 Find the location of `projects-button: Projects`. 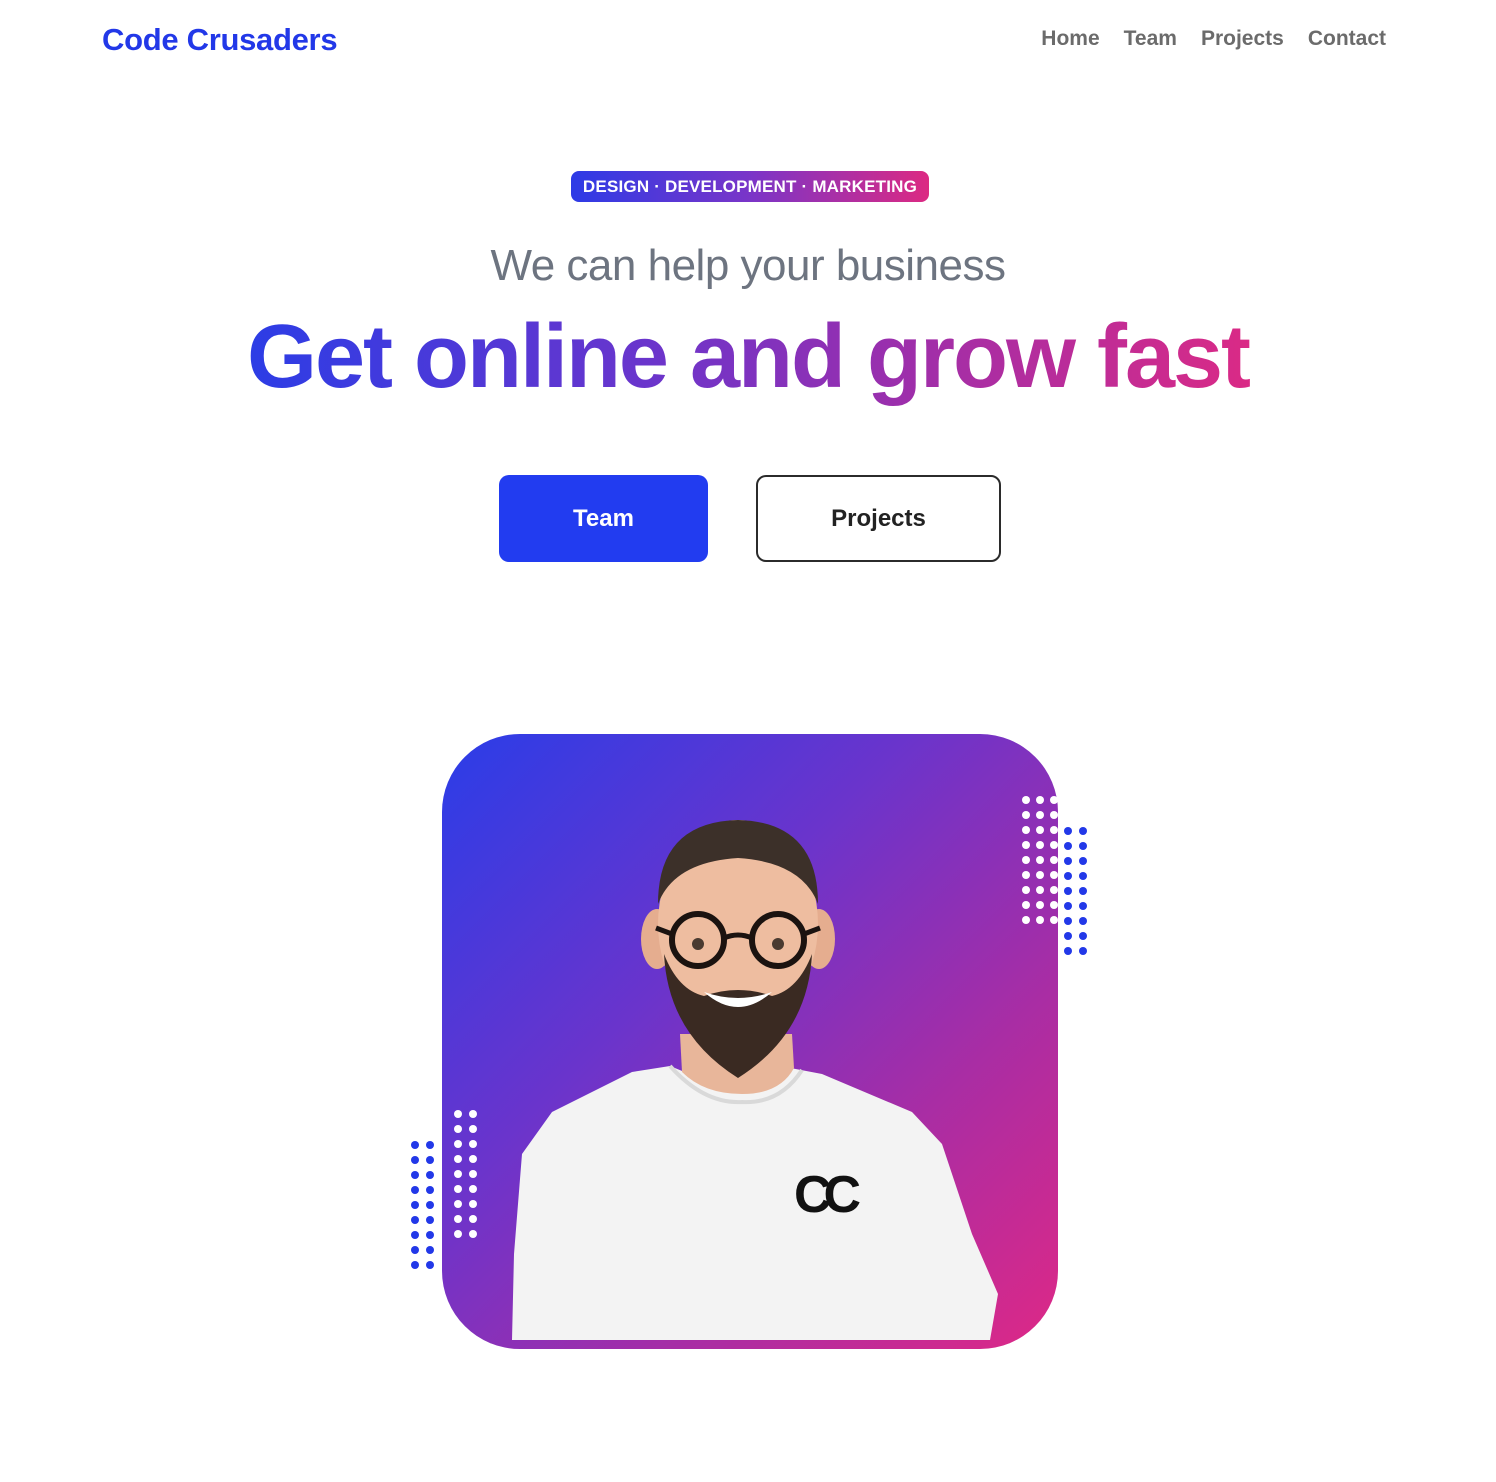

projects-button: Projects is located at coordinates (878, 518).